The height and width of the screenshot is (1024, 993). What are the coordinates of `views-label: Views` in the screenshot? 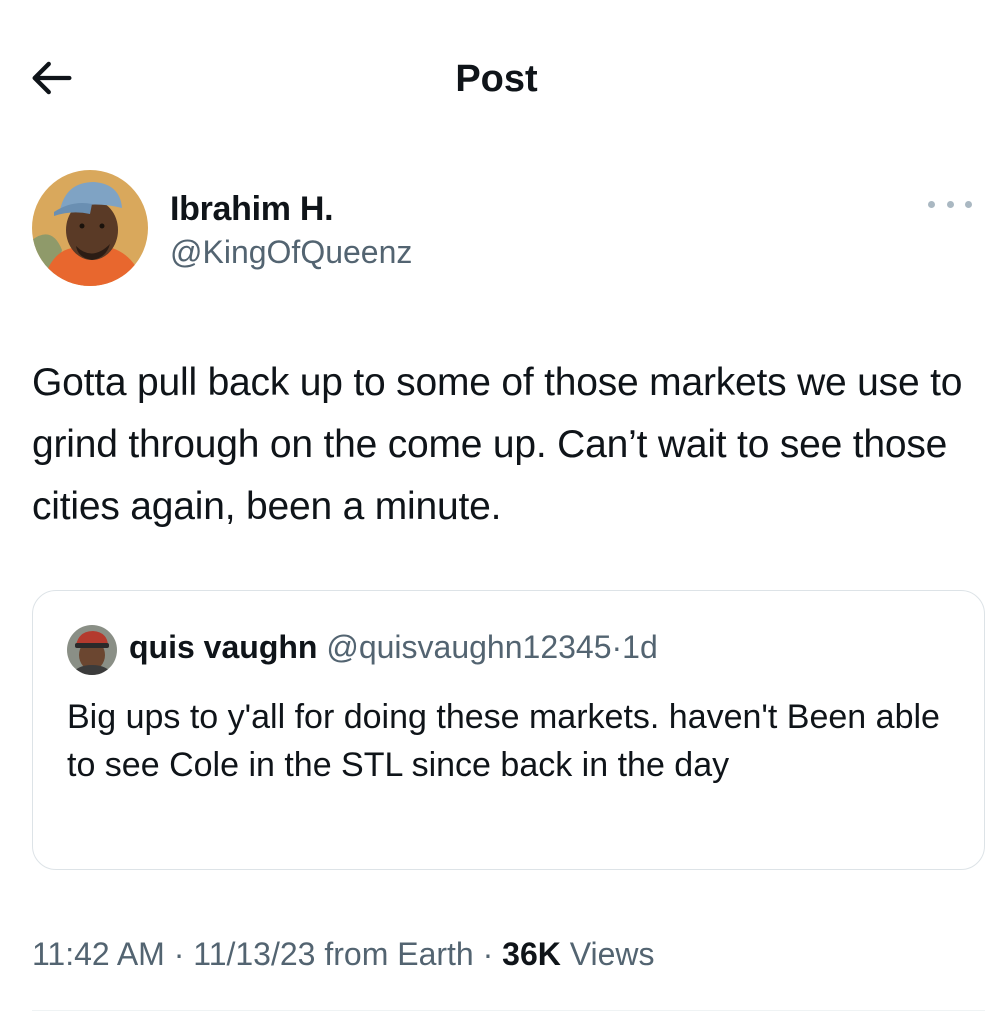 It's located at (612, 954).